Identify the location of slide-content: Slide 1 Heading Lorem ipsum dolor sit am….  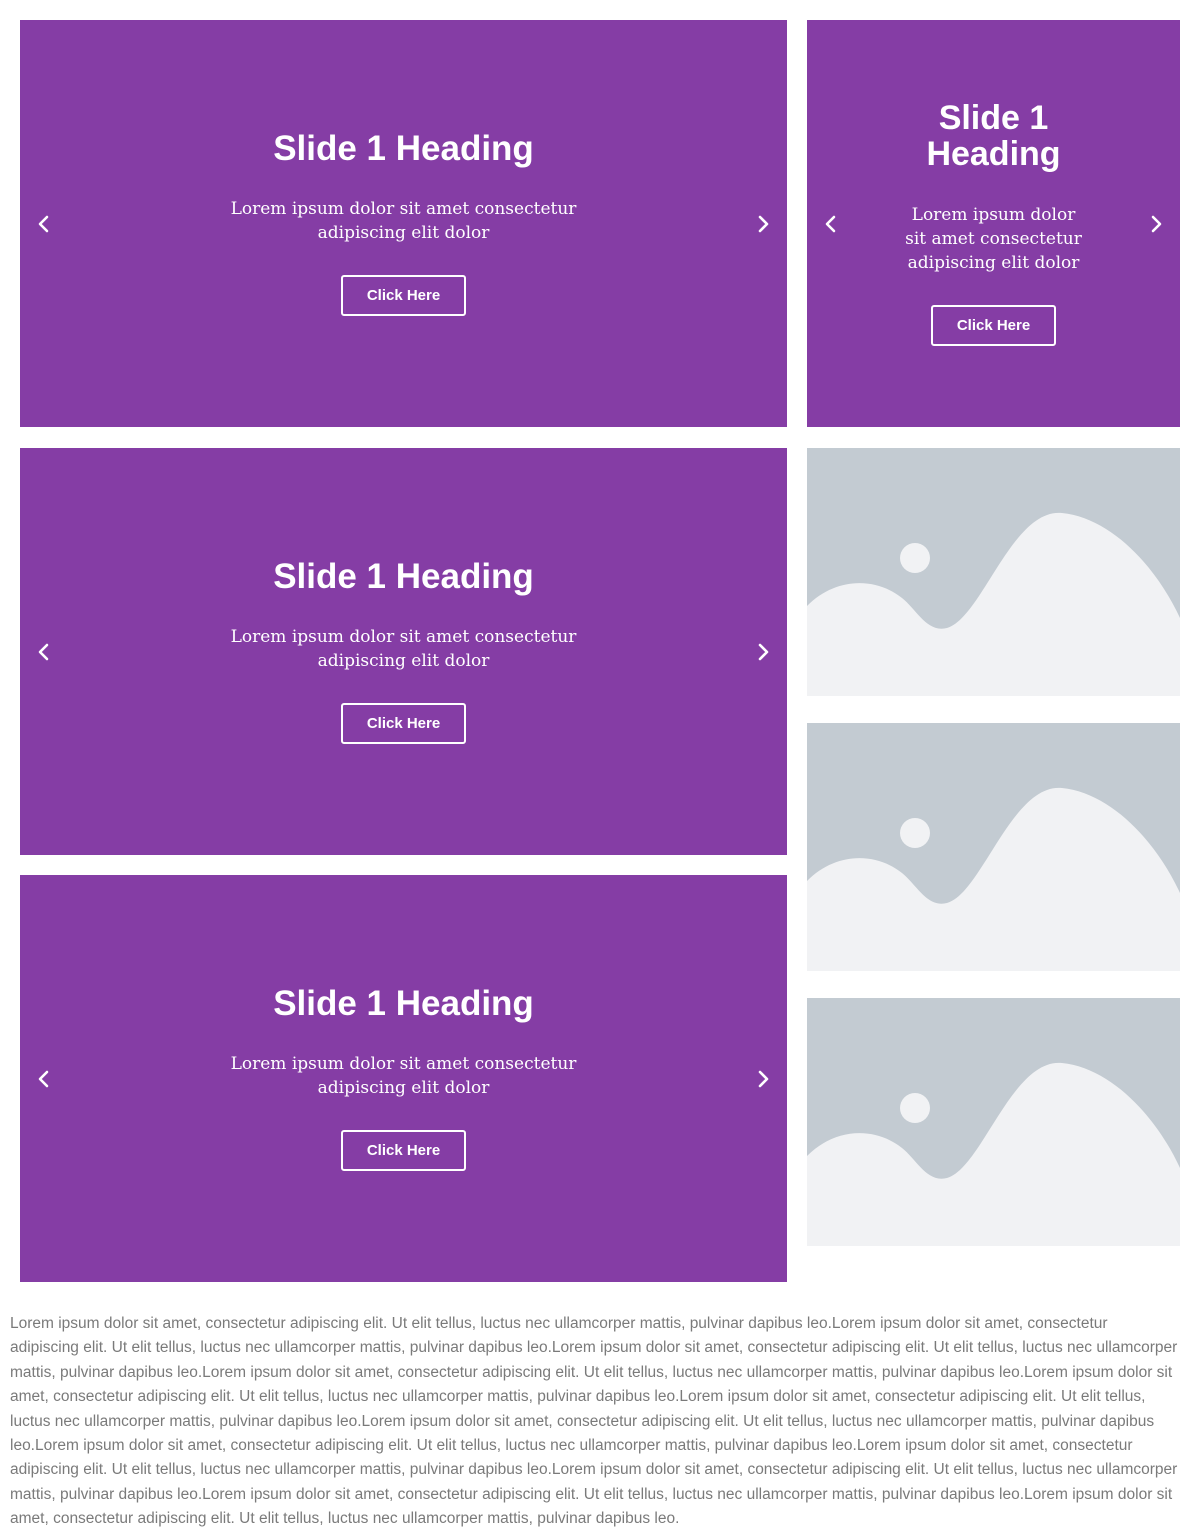
(993, 223).